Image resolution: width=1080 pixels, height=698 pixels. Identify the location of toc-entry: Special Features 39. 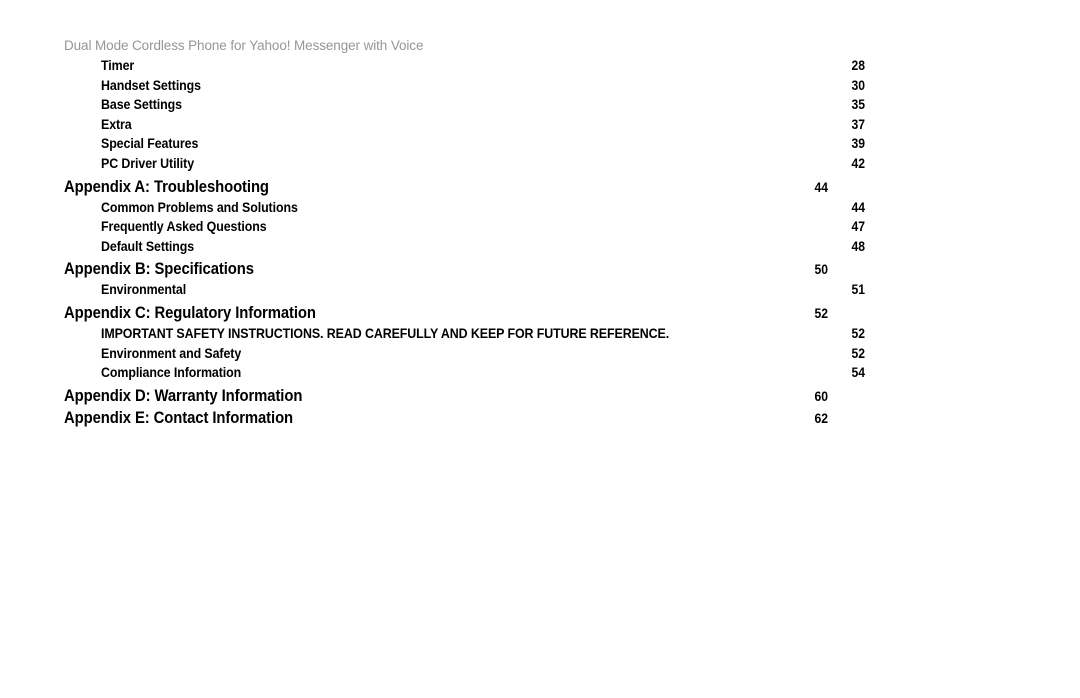
(464, 146).